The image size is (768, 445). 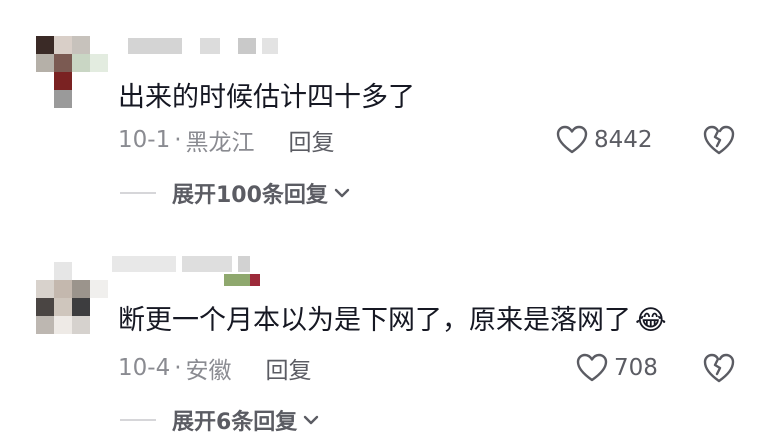 I want to click on expand-replies-button: 展开6条回复, so click(x=219, y=420).